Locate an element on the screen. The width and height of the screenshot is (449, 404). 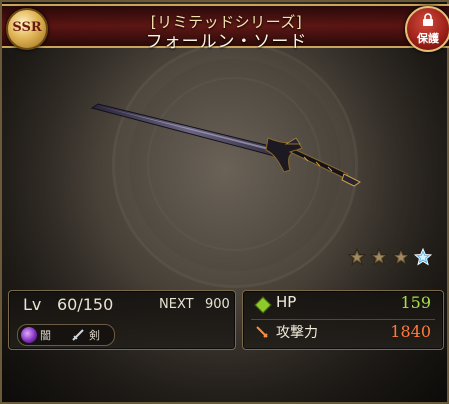
level-value: 60/150 is located at coordinates (85, 304).